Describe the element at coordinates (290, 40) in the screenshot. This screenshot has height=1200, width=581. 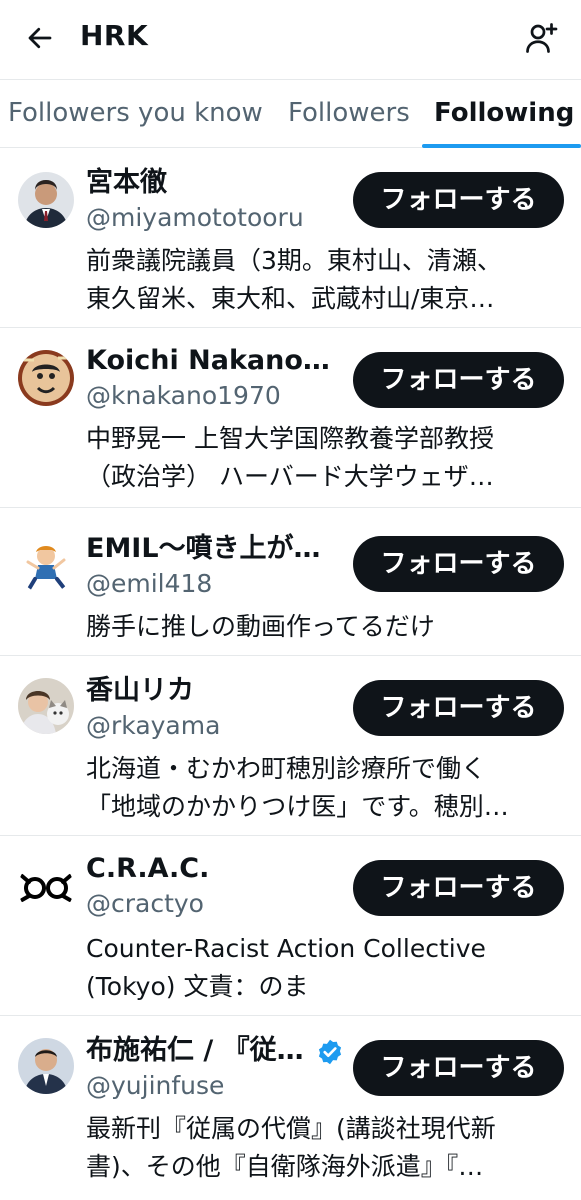
I see `top-bar: HRK` at that location.